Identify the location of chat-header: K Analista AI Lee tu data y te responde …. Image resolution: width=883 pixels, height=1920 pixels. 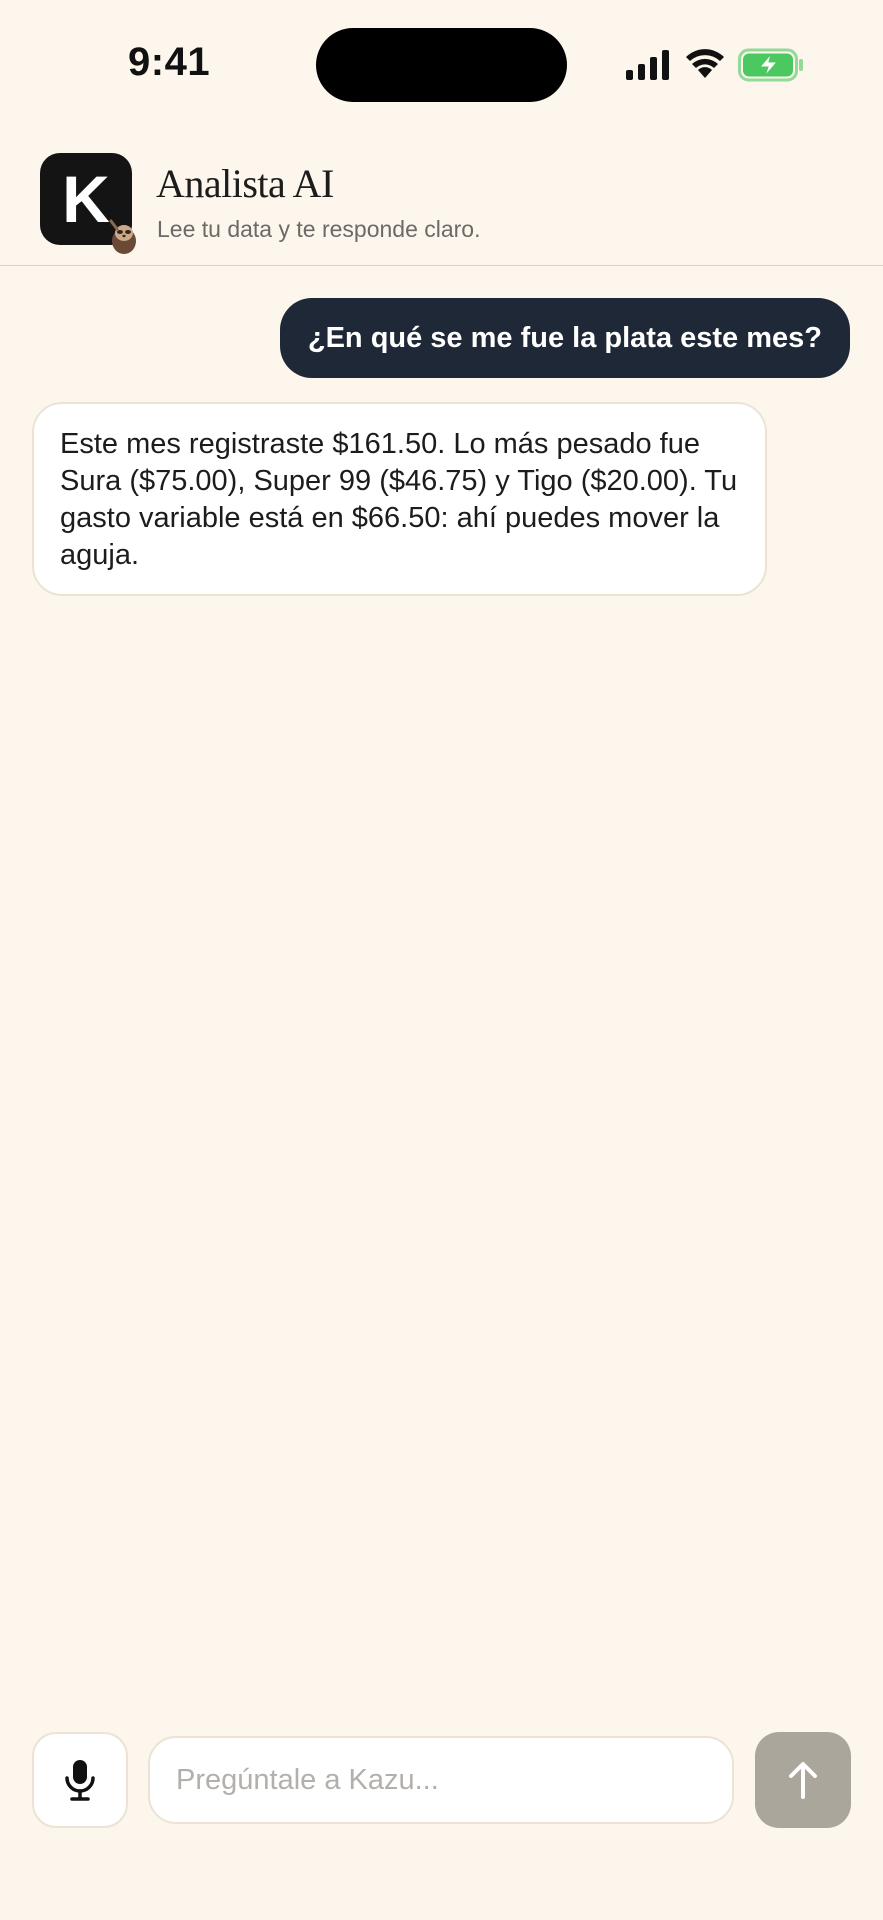
(441, 198).